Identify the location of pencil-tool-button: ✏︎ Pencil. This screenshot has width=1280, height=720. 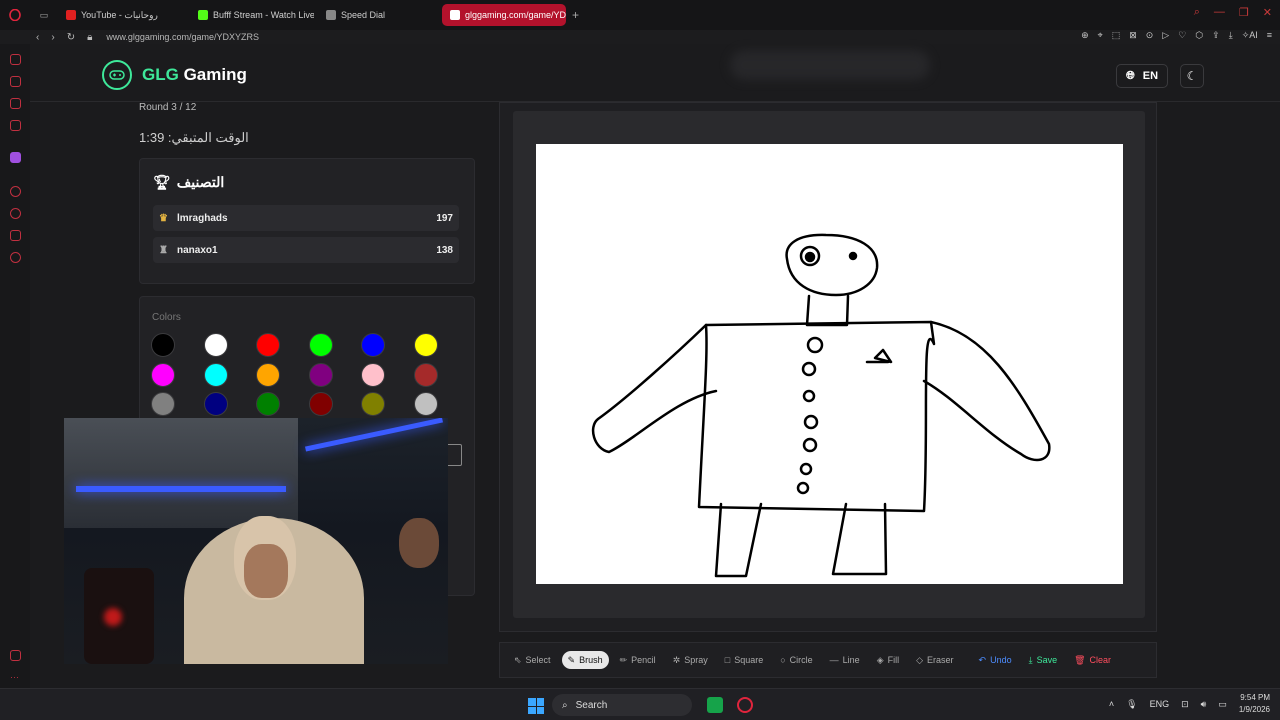
(638, 660).